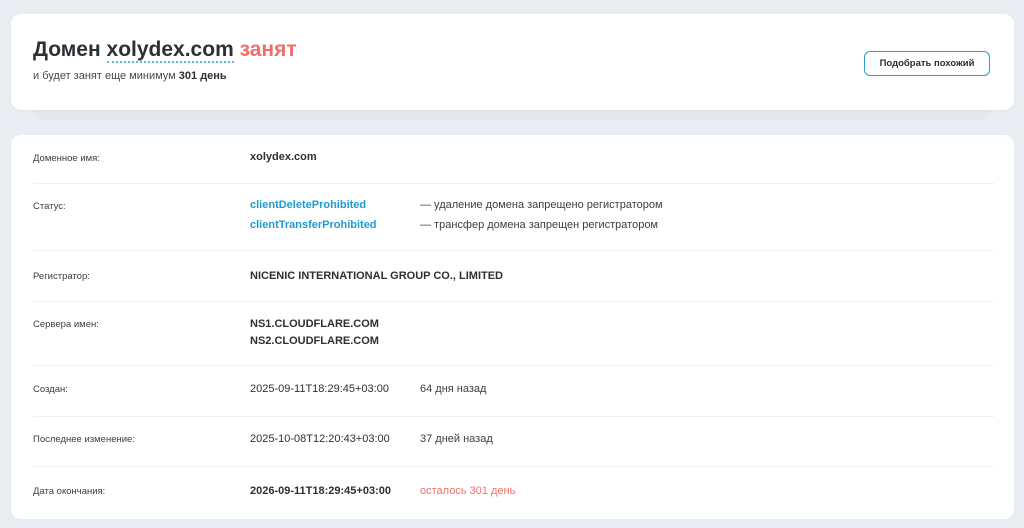  I want to click on created-value: 2025-09-11T18:29:45+03:00, so click(319, 389).